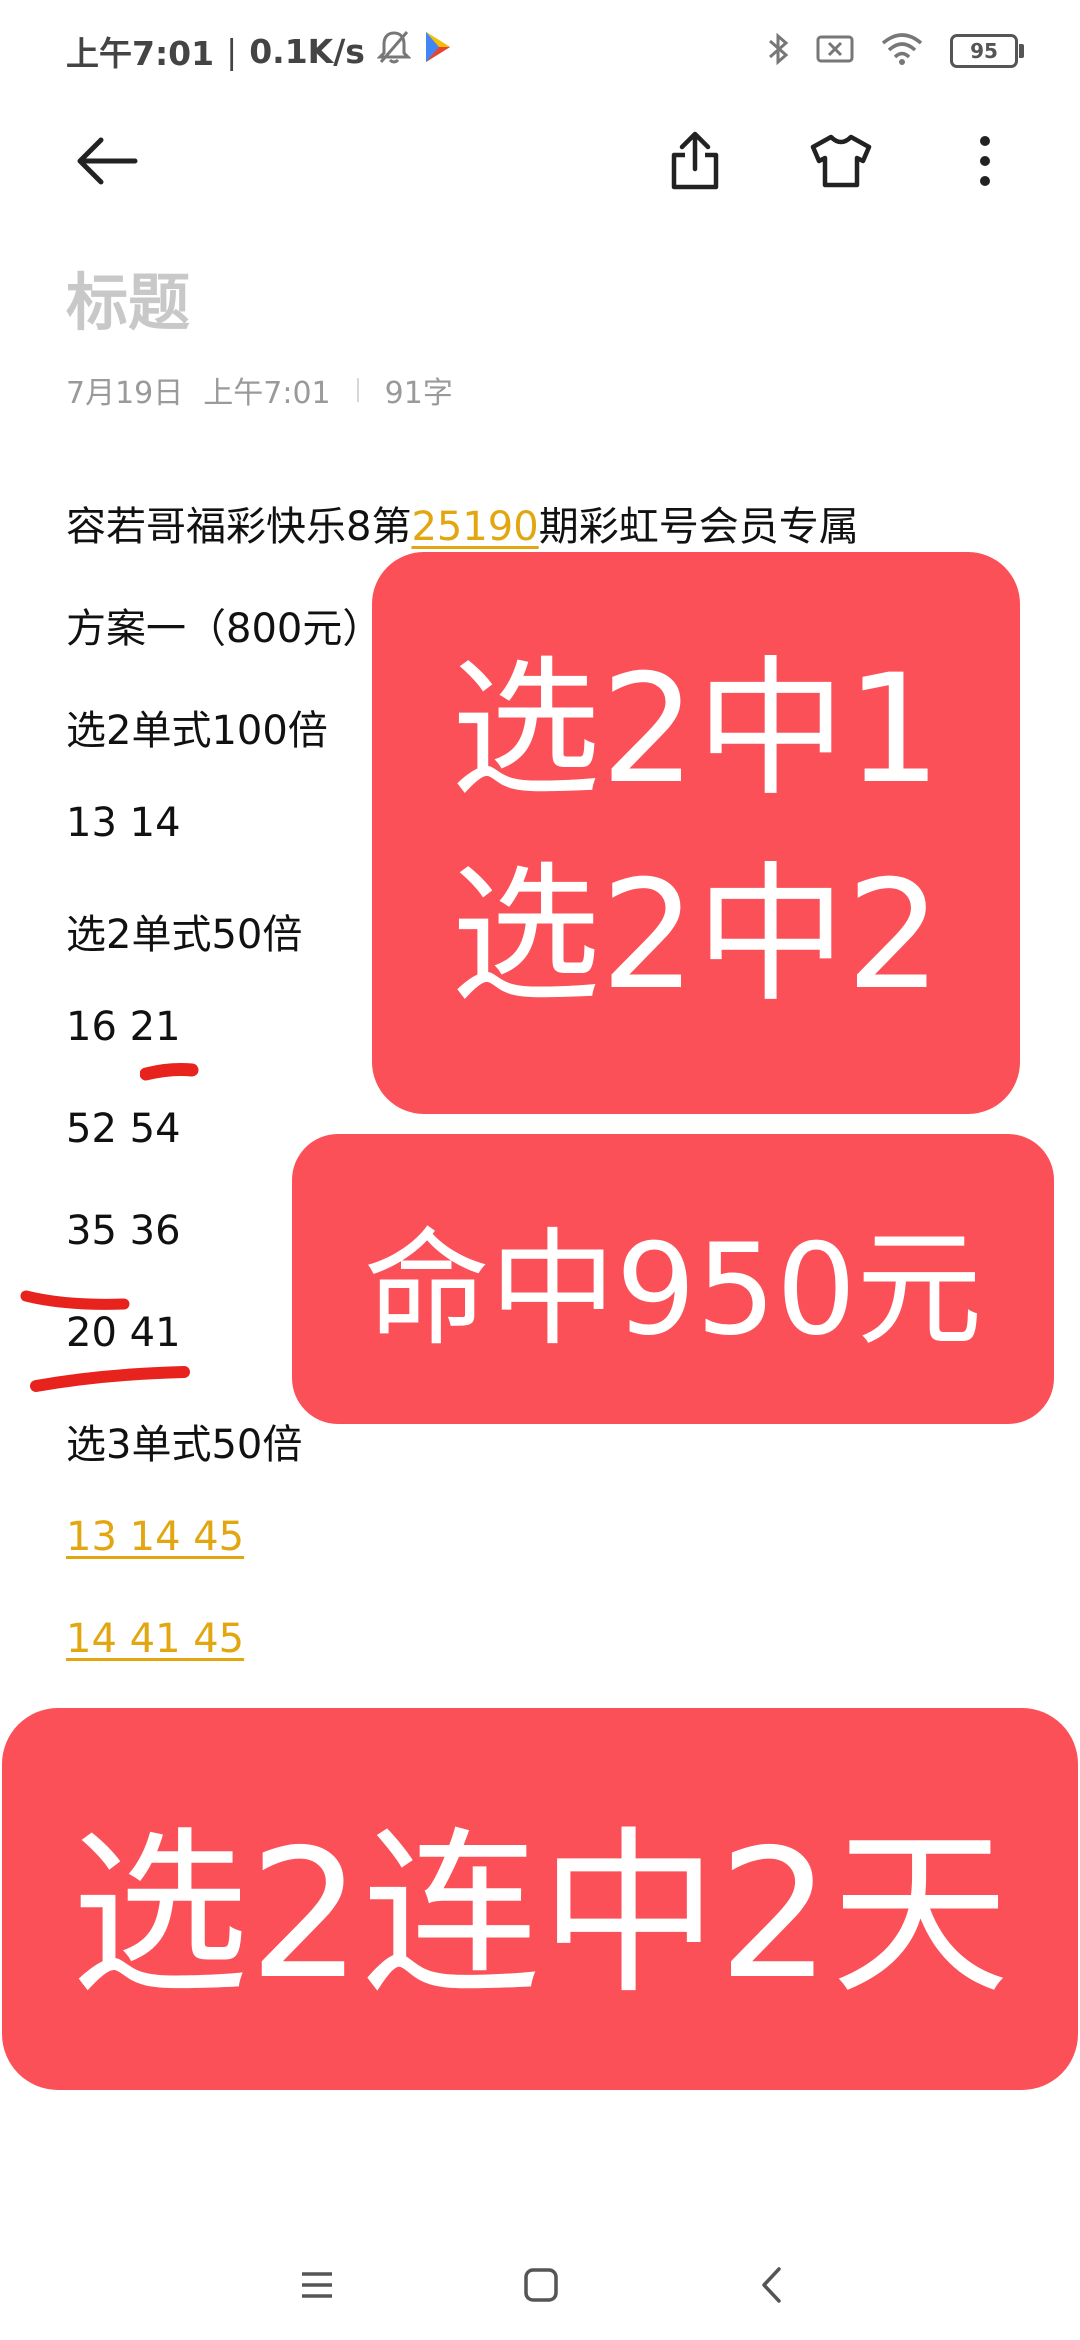 This screenshot has height=2340, width=1080. What do you see at coordinates (698, 527) in the screenshot?
I see `heading-suffix: 期彩虹号会员专属` at bounding box center [698, 527].